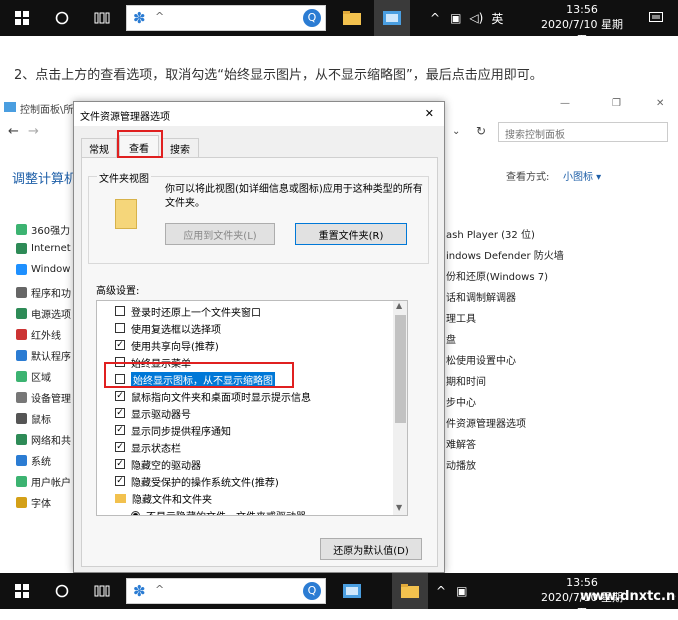  I want to click on control-panel-item-label: Window, so click(51, 269).